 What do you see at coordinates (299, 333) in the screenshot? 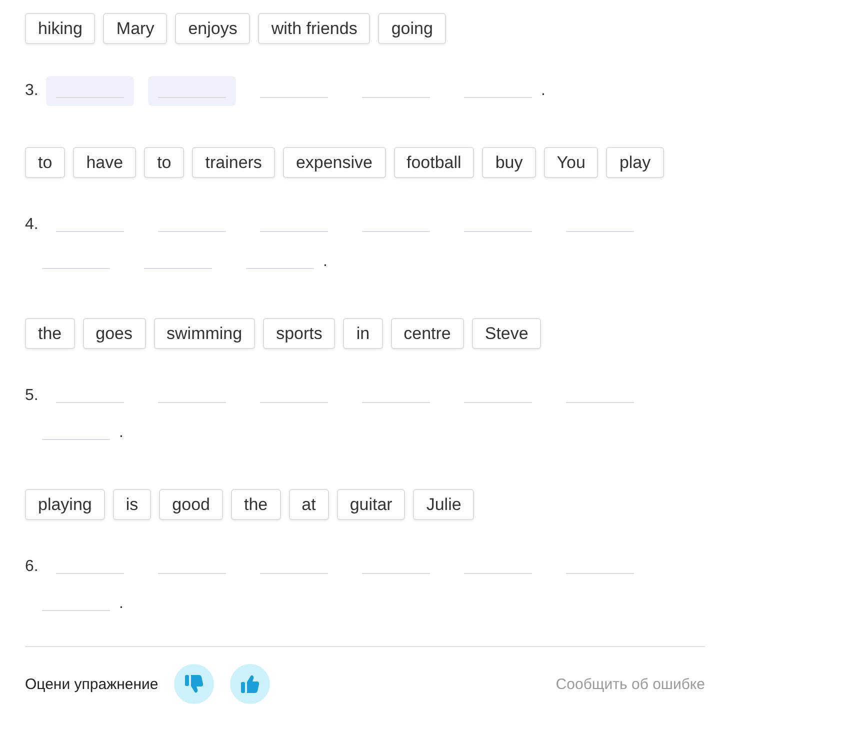
I see `word-chip: sports` at bounding box center [299, 333].